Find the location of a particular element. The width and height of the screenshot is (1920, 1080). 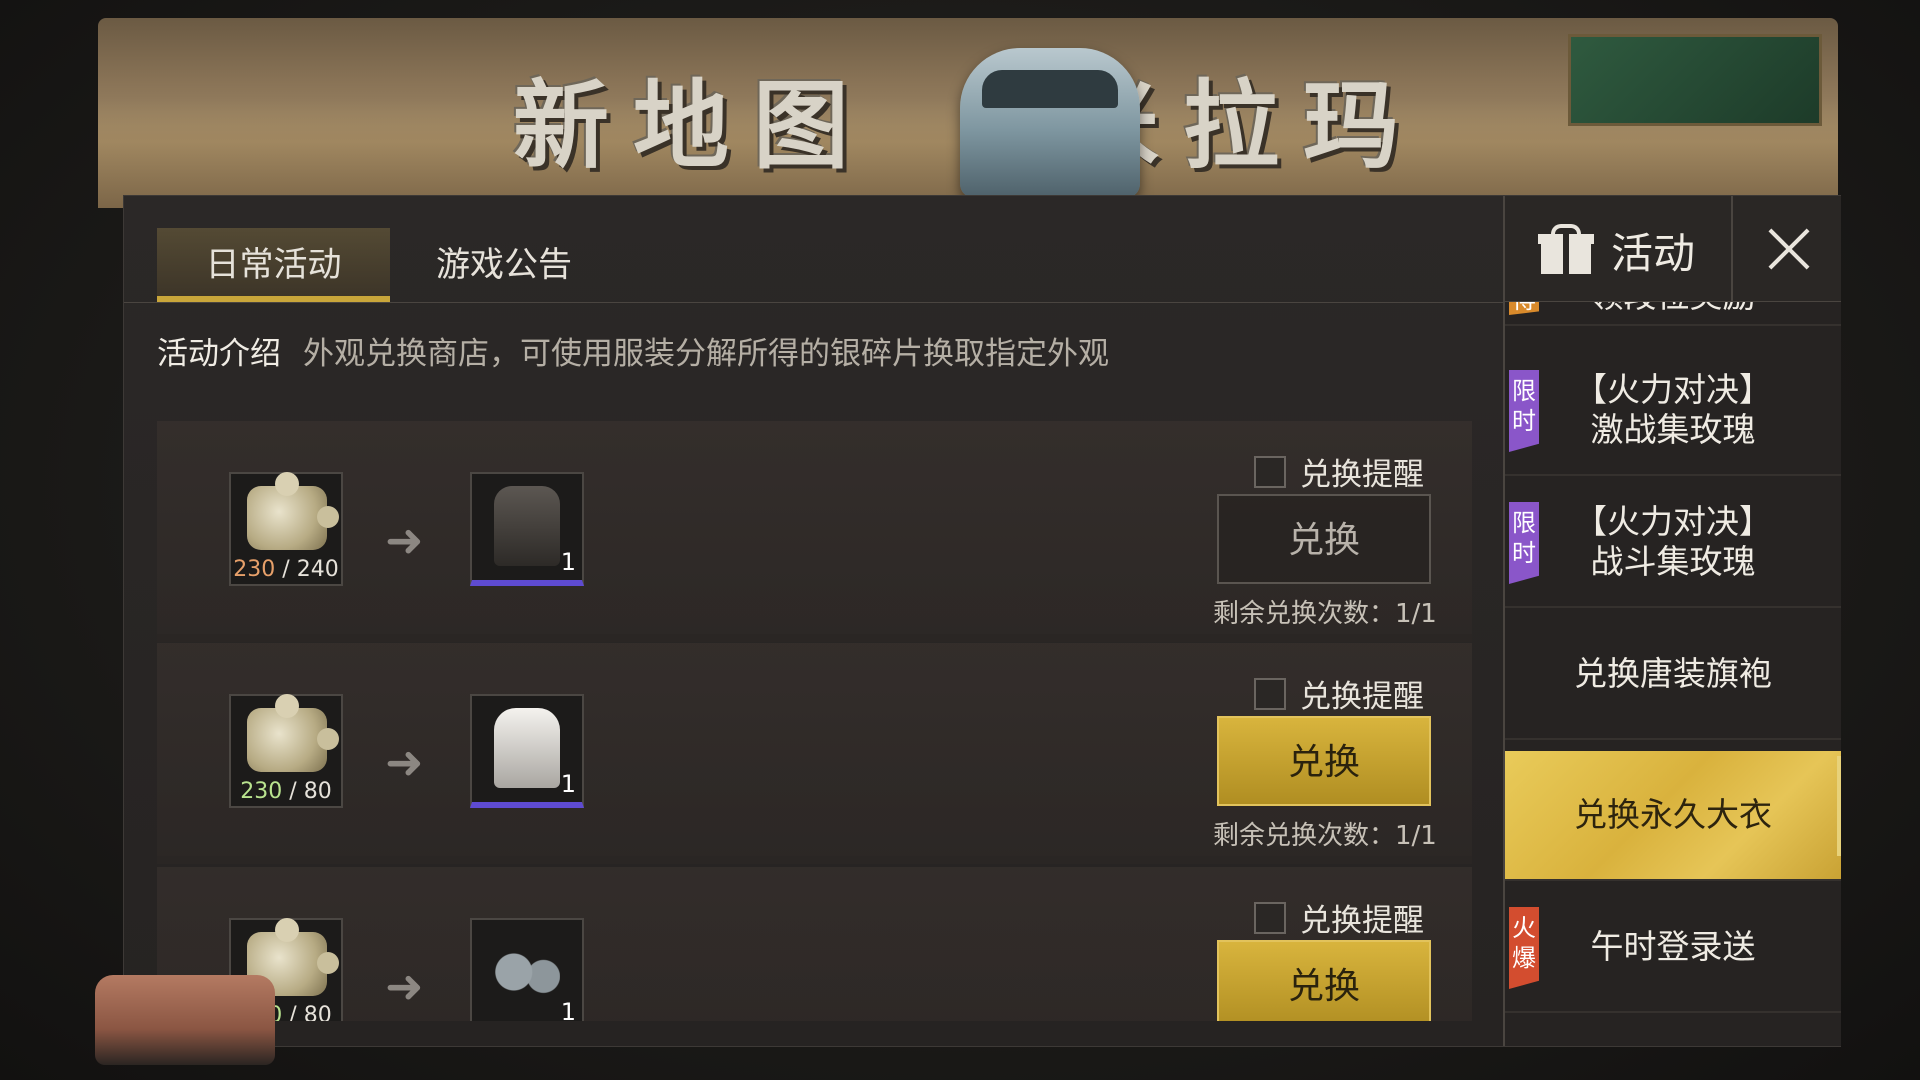

fragment-count: 230 / 240 is located at coordinates (286, 569).